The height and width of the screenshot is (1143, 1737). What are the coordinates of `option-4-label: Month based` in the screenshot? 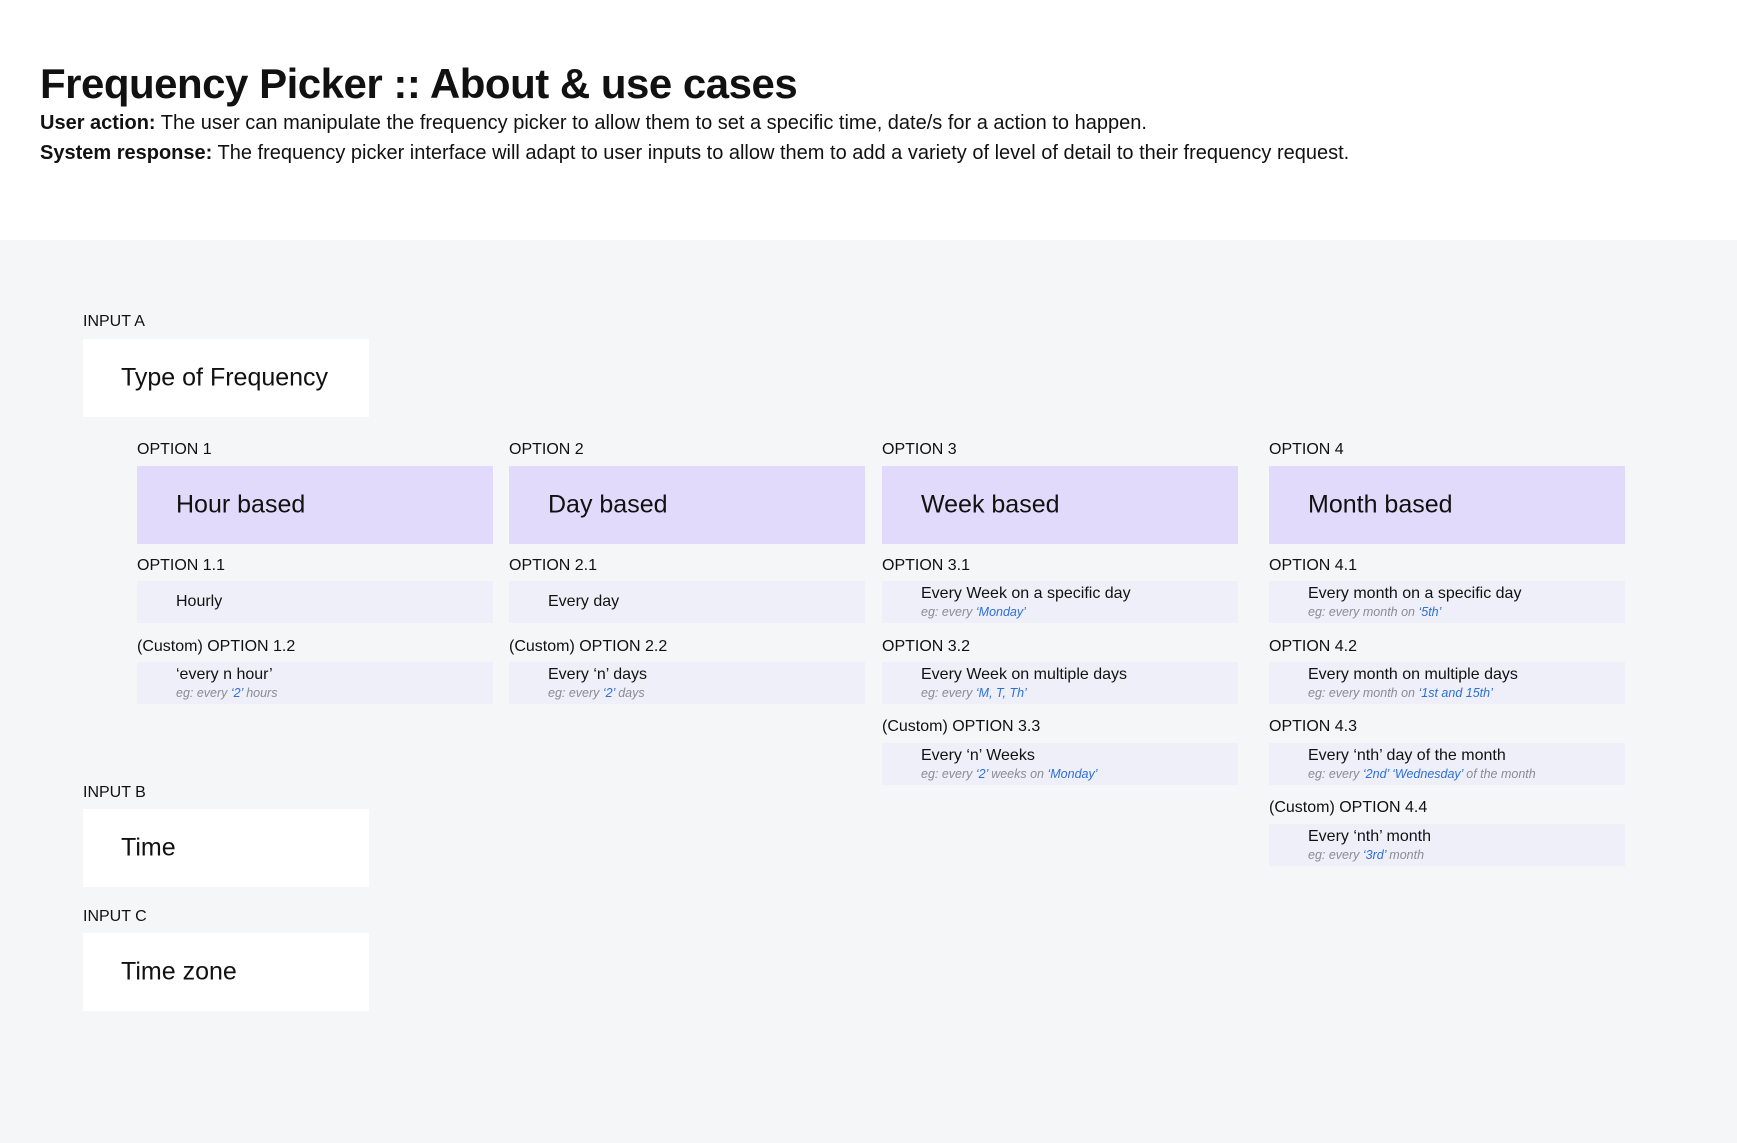 It's located at (1380, 504).